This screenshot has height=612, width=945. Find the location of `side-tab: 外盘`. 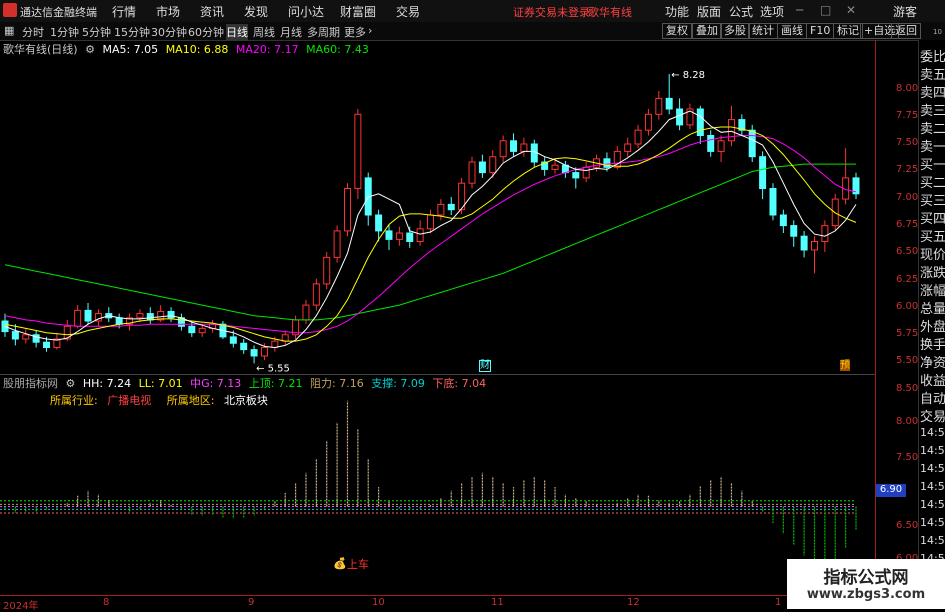

side-tab: 外盘 is located at coordinates (932, 325).